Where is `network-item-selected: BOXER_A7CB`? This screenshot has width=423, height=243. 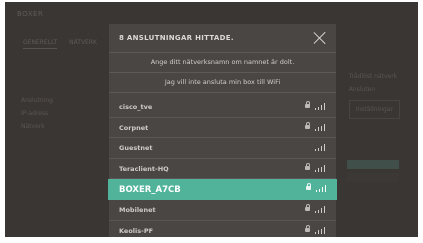
network-item-selected: BOXER_A7CB is located at coordinates (222, 190).